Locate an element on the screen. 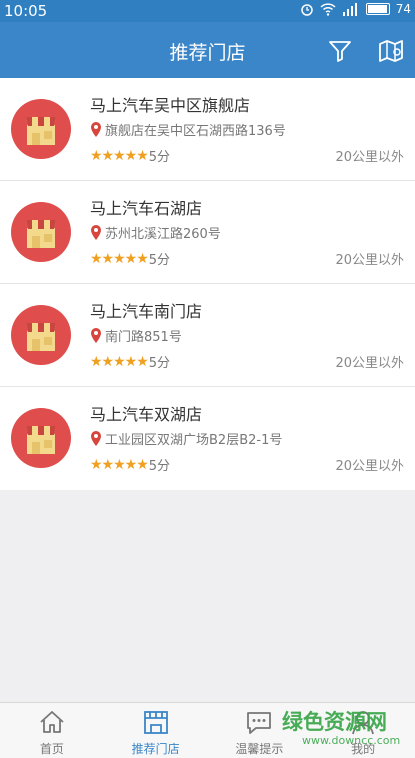 The image size is (415, 758). tab-tips: 温馨提示 is located at coordinates (260, 730).